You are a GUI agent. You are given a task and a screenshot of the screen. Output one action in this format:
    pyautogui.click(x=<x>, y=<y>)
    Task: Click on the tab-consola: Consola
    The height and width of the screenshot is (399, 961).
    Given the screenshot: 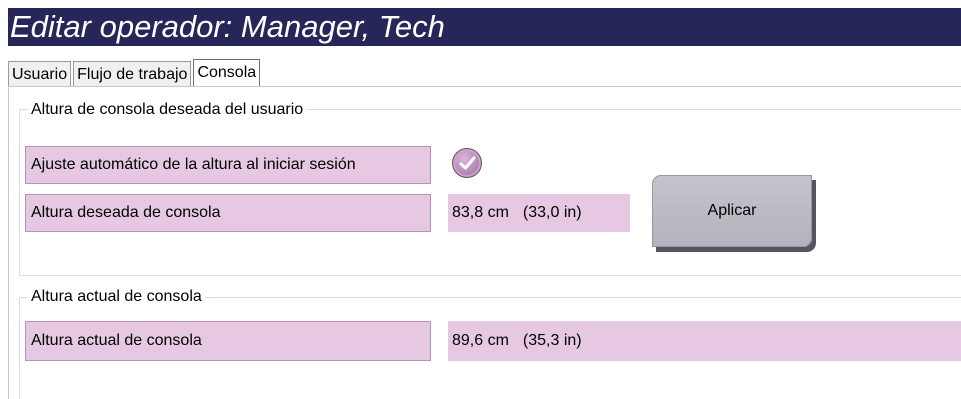 What is the action you would take?
    pyautogui.click(x=227, y=73)
    